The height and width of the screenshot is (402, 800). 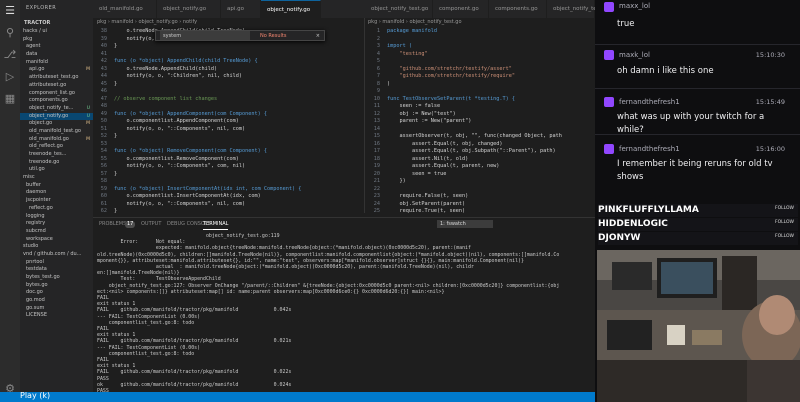 I want to click on editor-split-divider, so click(x=364, y=115).